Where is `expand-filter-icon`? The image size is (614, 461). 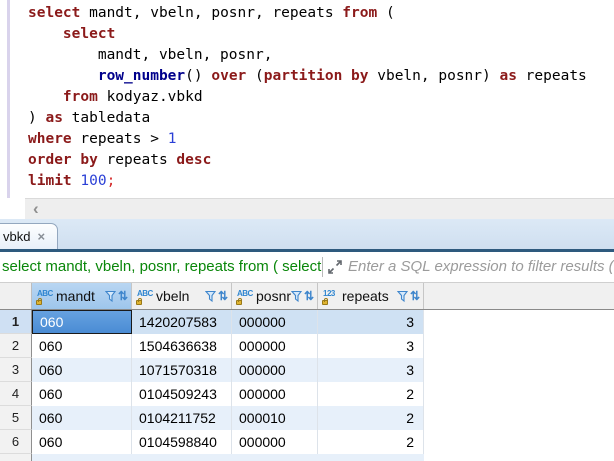
expand-filter-icon is located at coordinates (335, 267).